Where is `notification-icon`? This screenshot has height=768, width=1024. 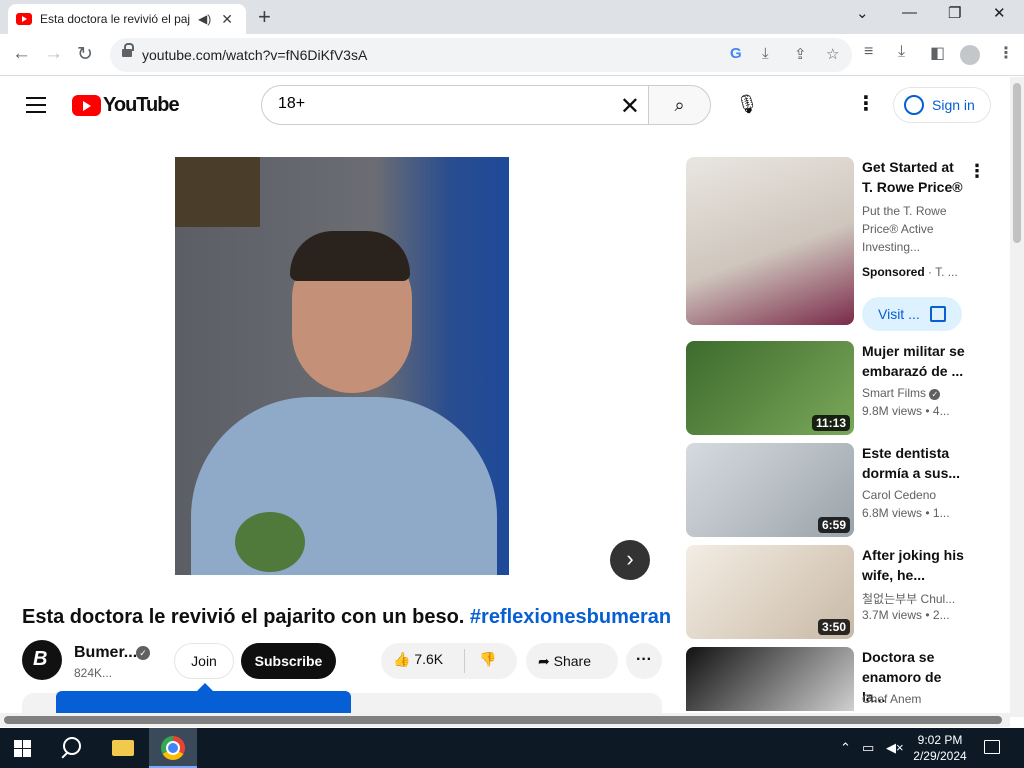
notification-icon is located at coordinates (992, 747).